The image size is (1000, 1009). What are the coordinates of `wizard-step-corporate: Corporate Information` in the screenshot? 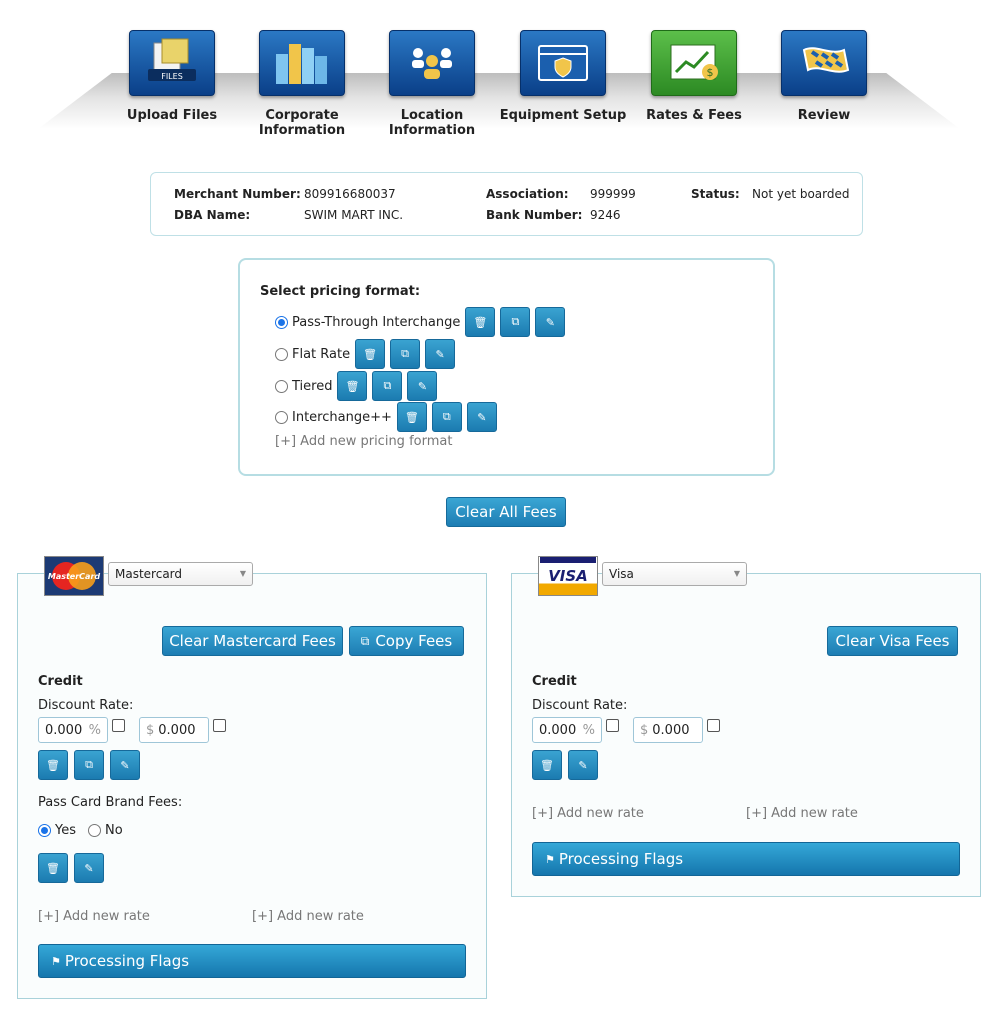 It's located at (302, 84).